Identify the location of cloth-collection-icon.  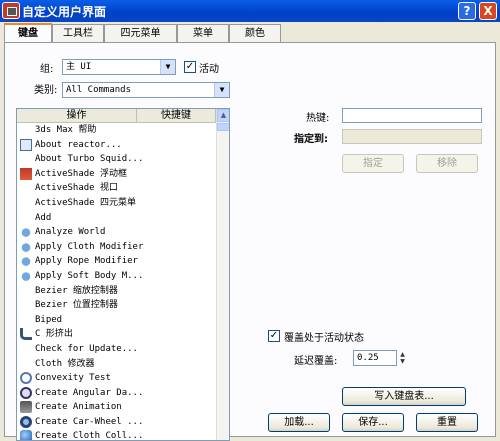
(26, 435).